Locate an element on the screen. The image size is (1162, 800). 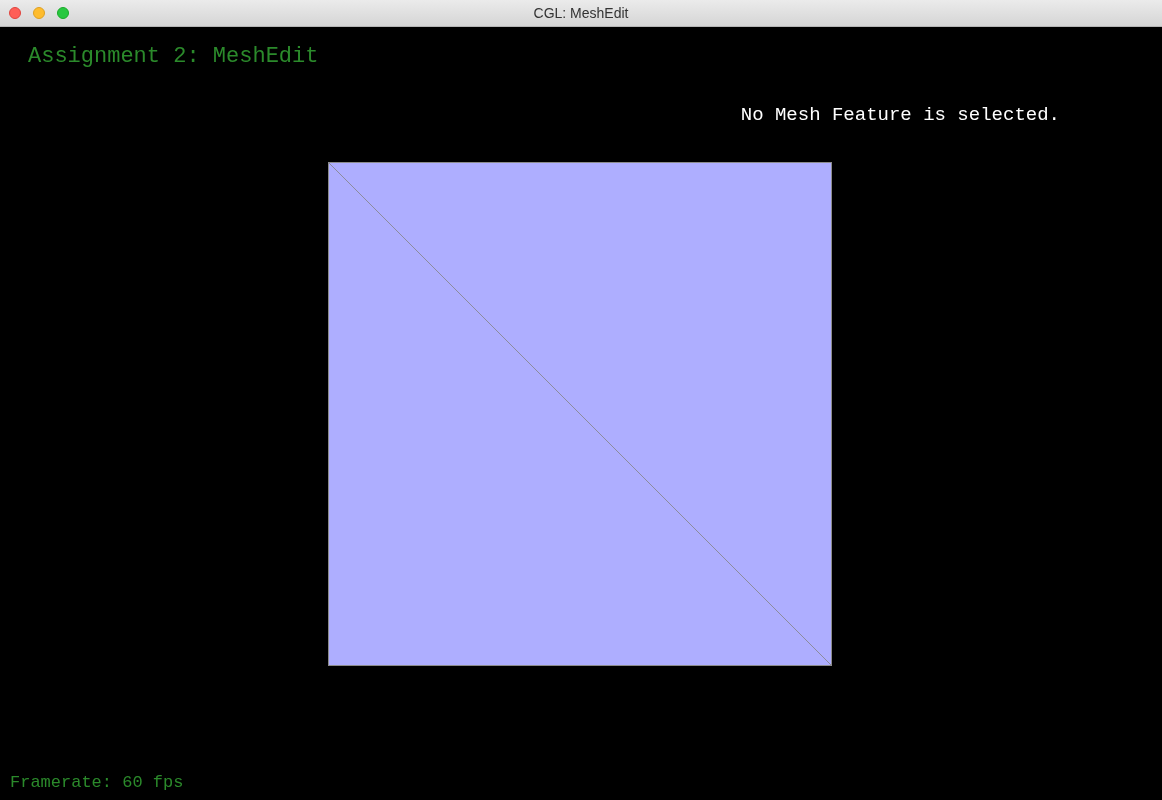
minimize-button is located at coordinates (39, 13).